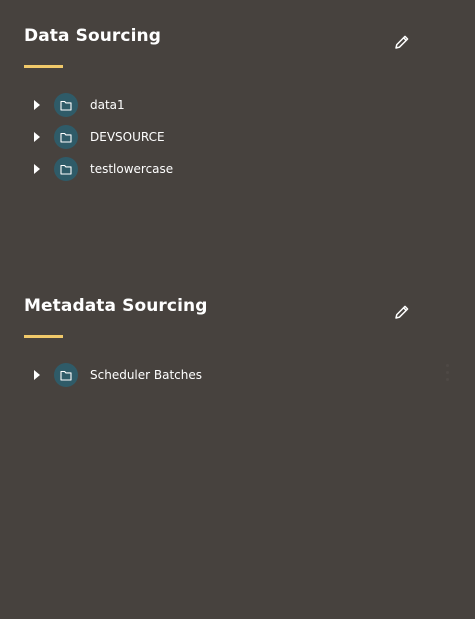 Image resolution: width=475 pixels, height=619 pixels. I want to click on tree-item-label: DEVSOURCE, so click(127, 137).